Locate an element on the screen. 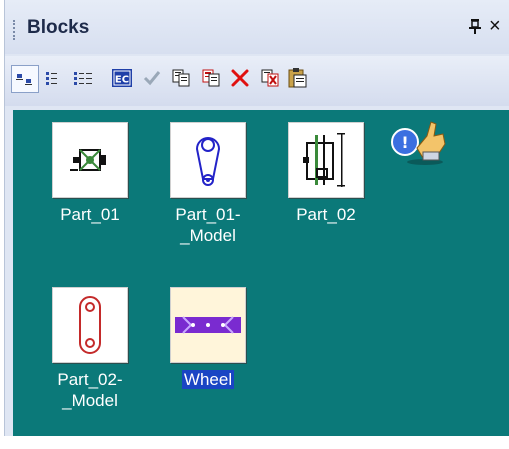  selected-label: Wheel is located at coordinates (208, 379).